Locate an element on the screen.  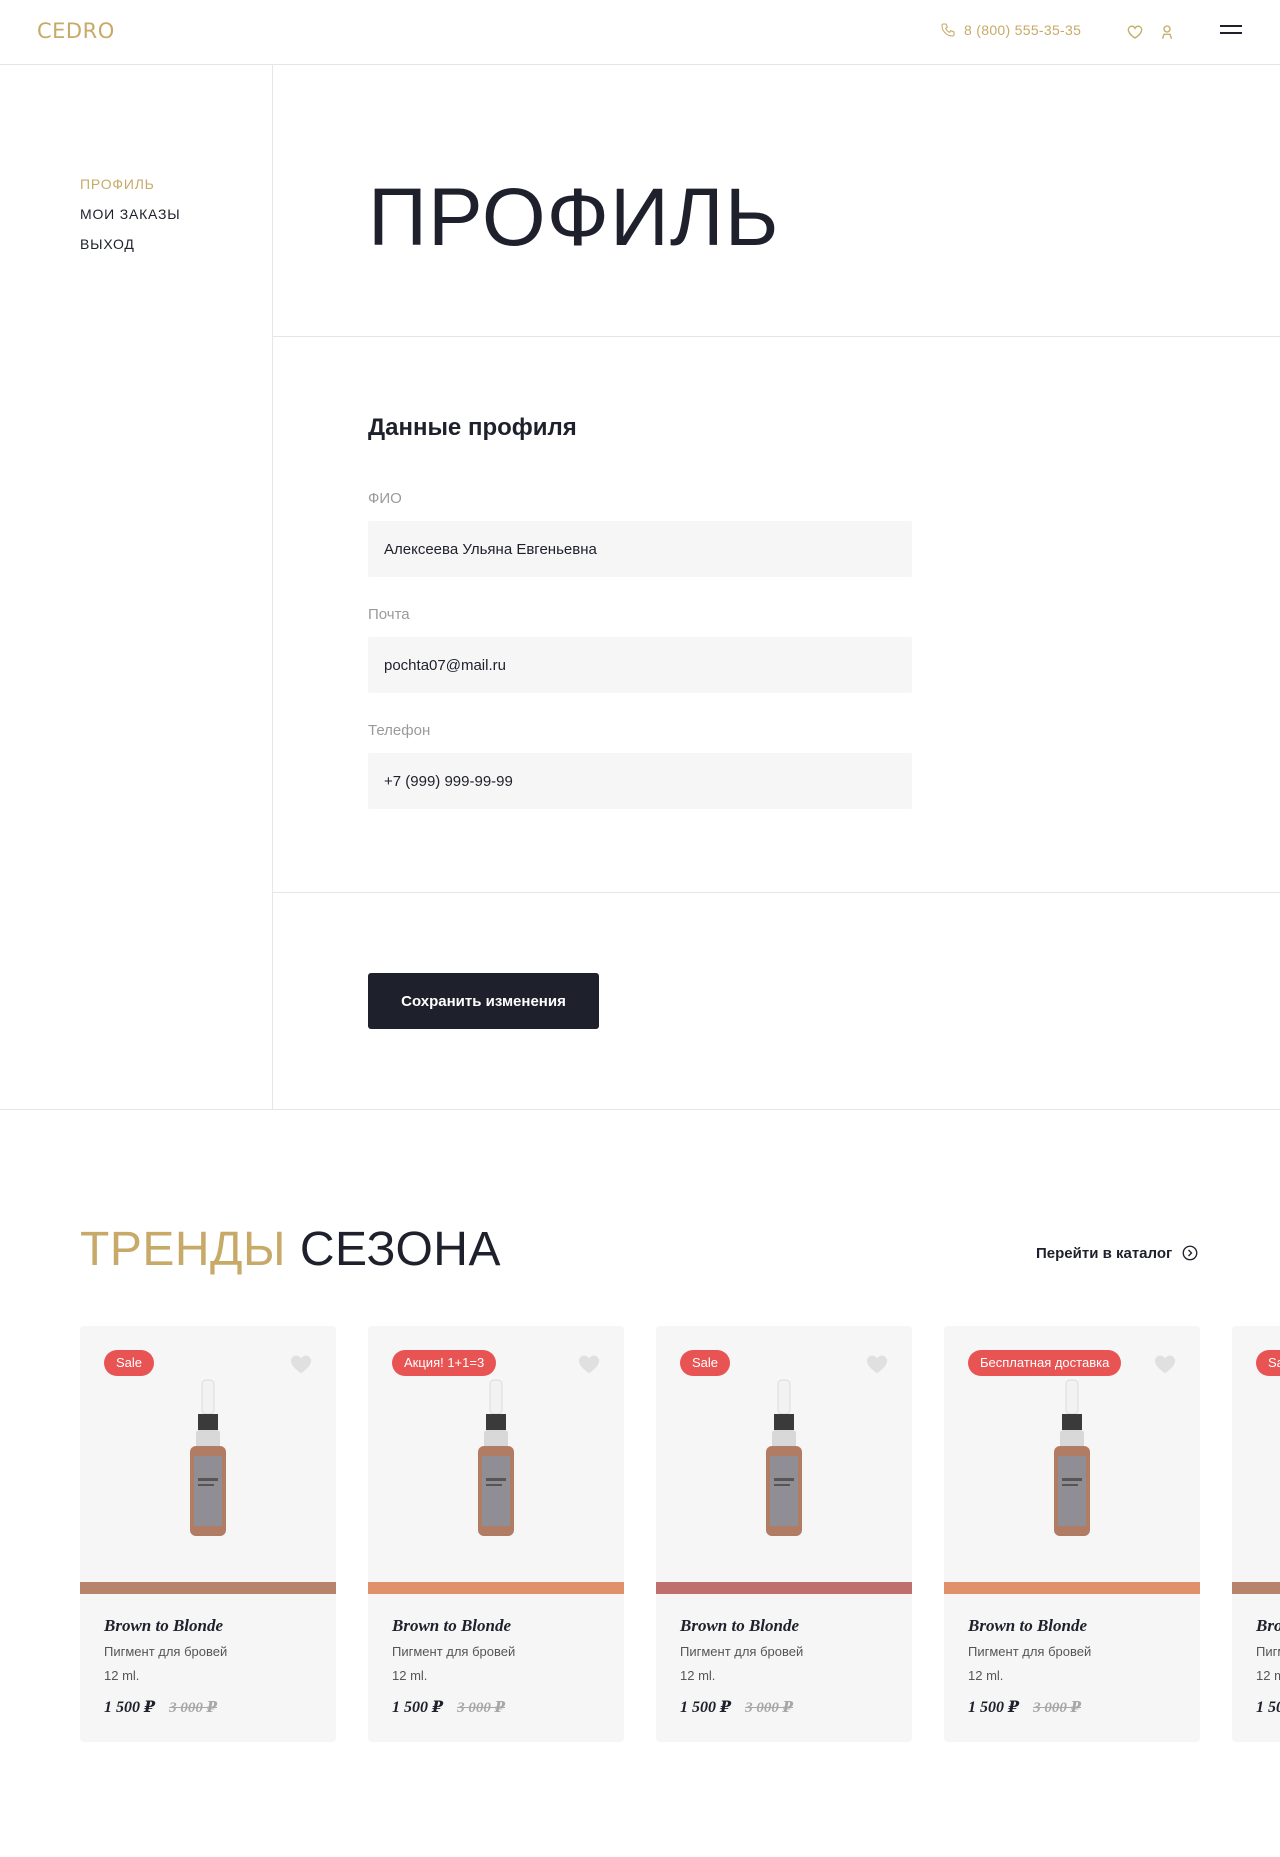
price-row: 1 500 ₽3 000 ₽ is located at coordinates (1268, 1707).